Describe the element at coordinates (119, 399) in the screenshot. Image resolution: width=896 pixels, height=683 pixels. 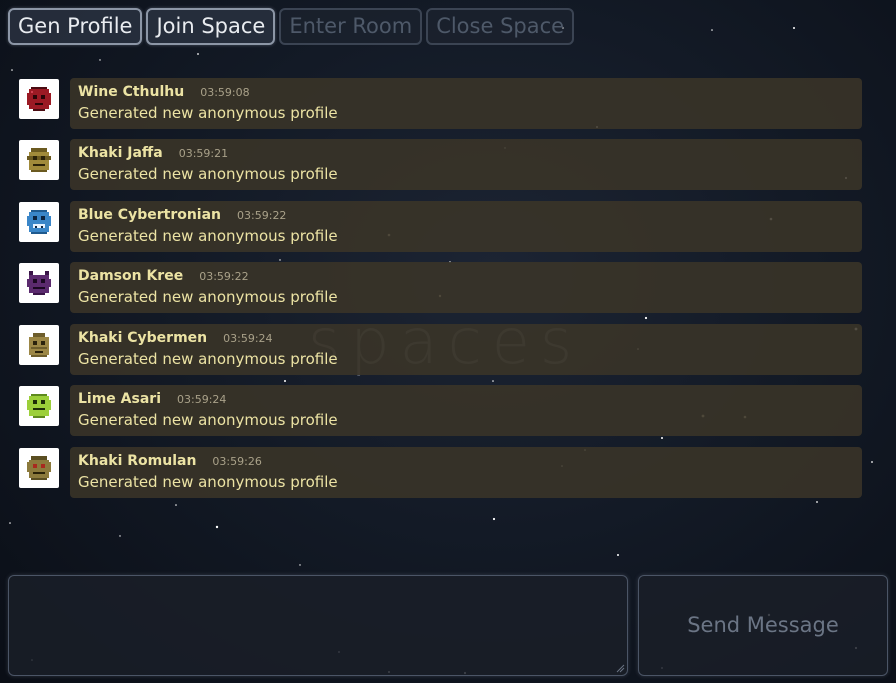
I see `message-author: Lime Asari` at that location.